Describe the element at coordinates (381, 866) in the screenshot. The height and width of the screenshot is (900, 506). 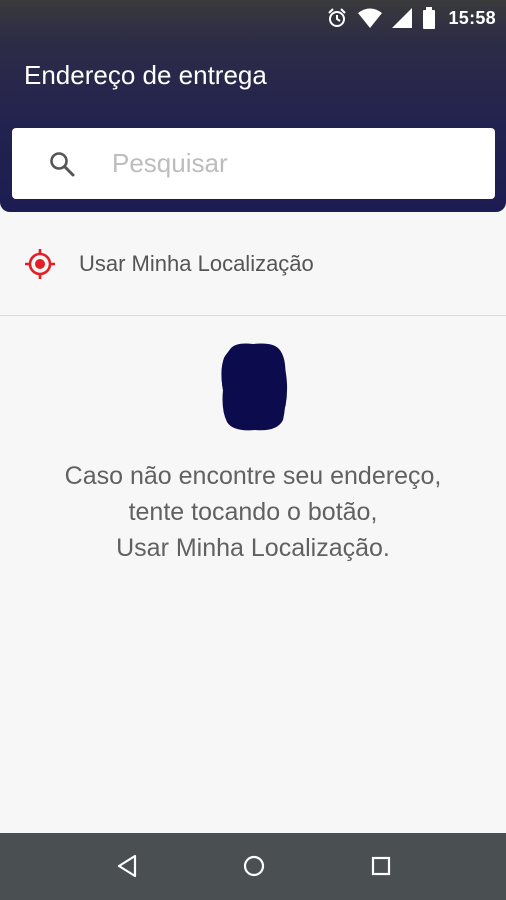
I see `recents-icon` at that location.